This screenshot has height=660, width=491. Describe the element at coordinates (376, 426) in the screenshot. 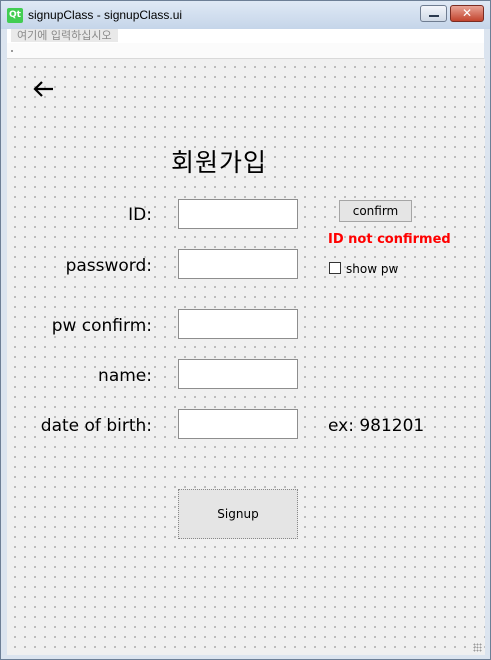

I see `dob-example-text: ex: 981201` at that location.